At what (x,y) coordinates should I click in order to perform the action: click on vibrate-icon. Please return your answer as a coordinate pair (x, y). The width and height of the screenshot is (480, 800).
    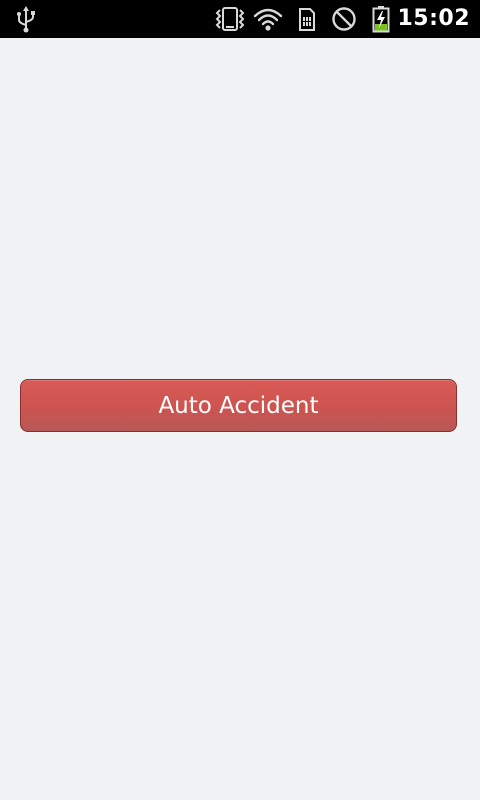
    Looking at the image, I should click on (230, 19).